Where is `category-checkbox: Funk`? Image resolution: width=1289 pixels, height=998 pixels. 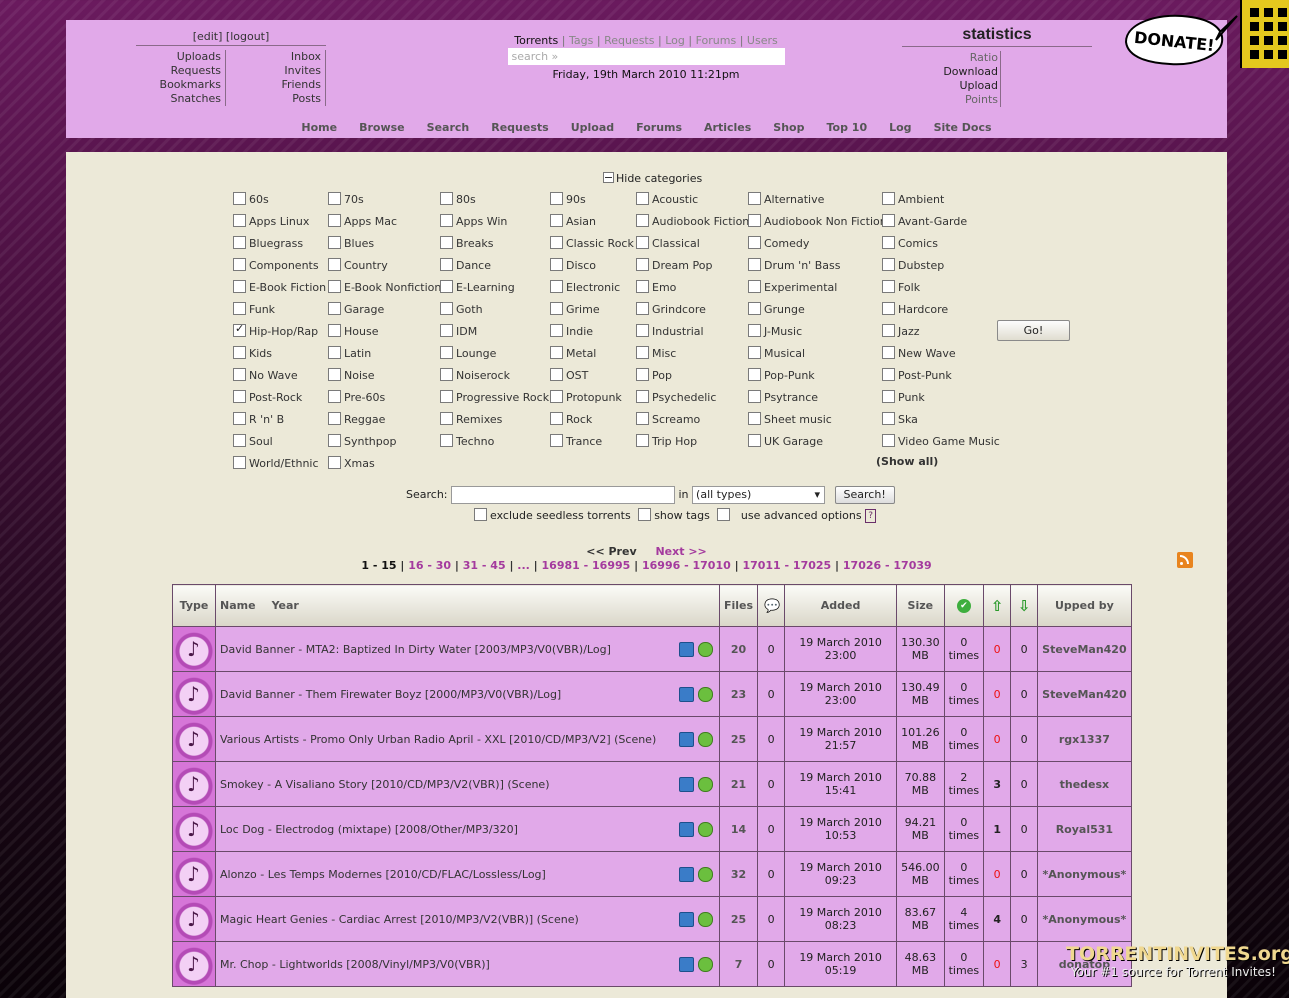
category-checkbox: Funk is located at coordinates (254, 309).